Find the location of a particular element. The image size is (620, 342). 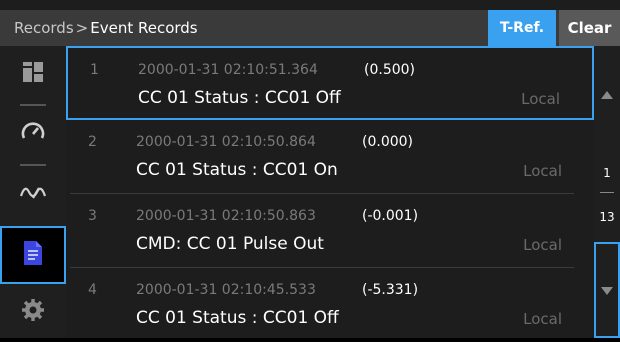

settings-gear-icon is located at coordinates (33, 312).